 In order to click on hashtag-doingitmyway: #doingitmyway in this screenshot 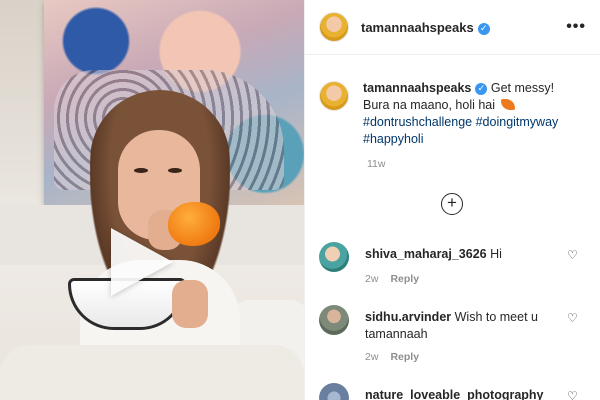, I will do `click(517, 122)`.